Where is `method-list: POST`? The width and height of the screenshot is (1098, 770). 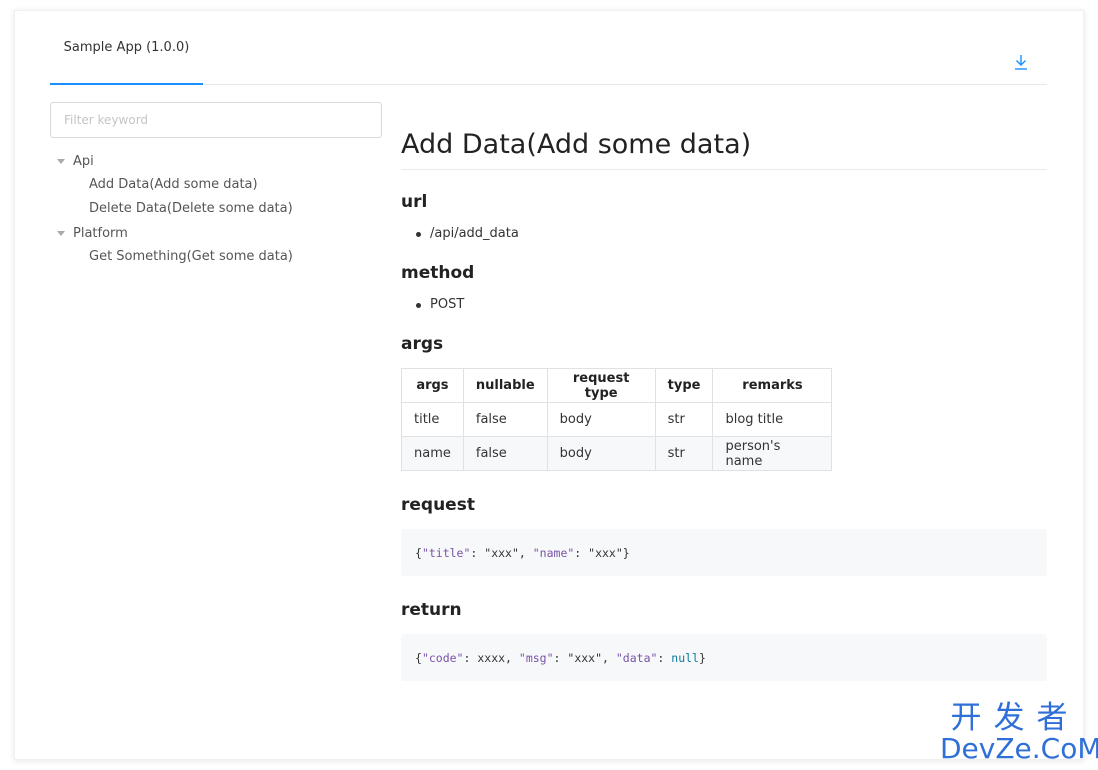
method-list: POST is located at coordinates (724, 304).